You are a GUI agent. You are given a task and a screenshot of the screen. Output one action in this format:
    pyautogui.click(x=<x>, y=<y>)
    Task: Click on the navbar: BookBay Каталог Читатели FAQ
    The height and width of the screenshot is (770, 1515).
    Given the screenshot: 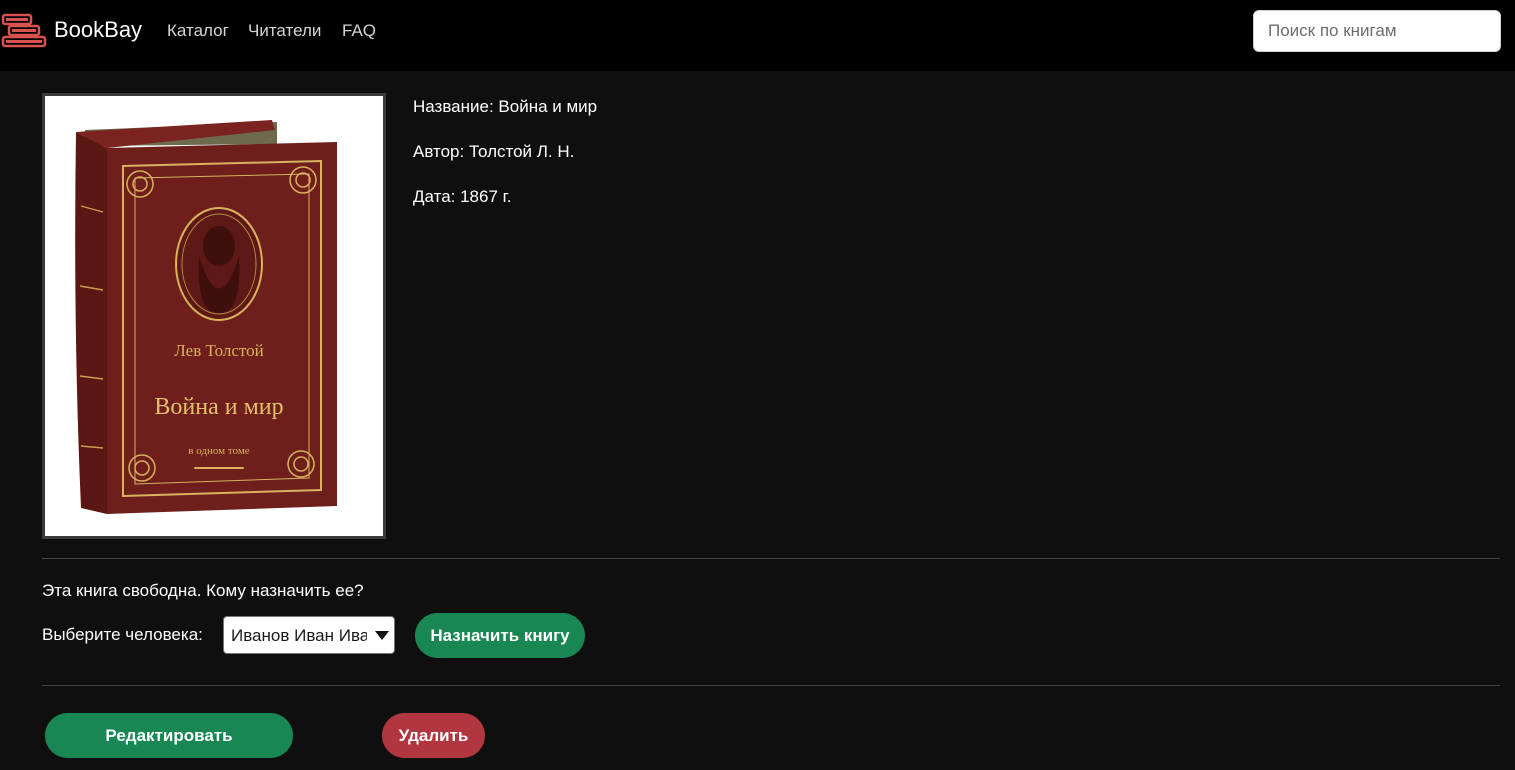 What is the action you would take?
    pyautogui.click(x=757, y=35)
    